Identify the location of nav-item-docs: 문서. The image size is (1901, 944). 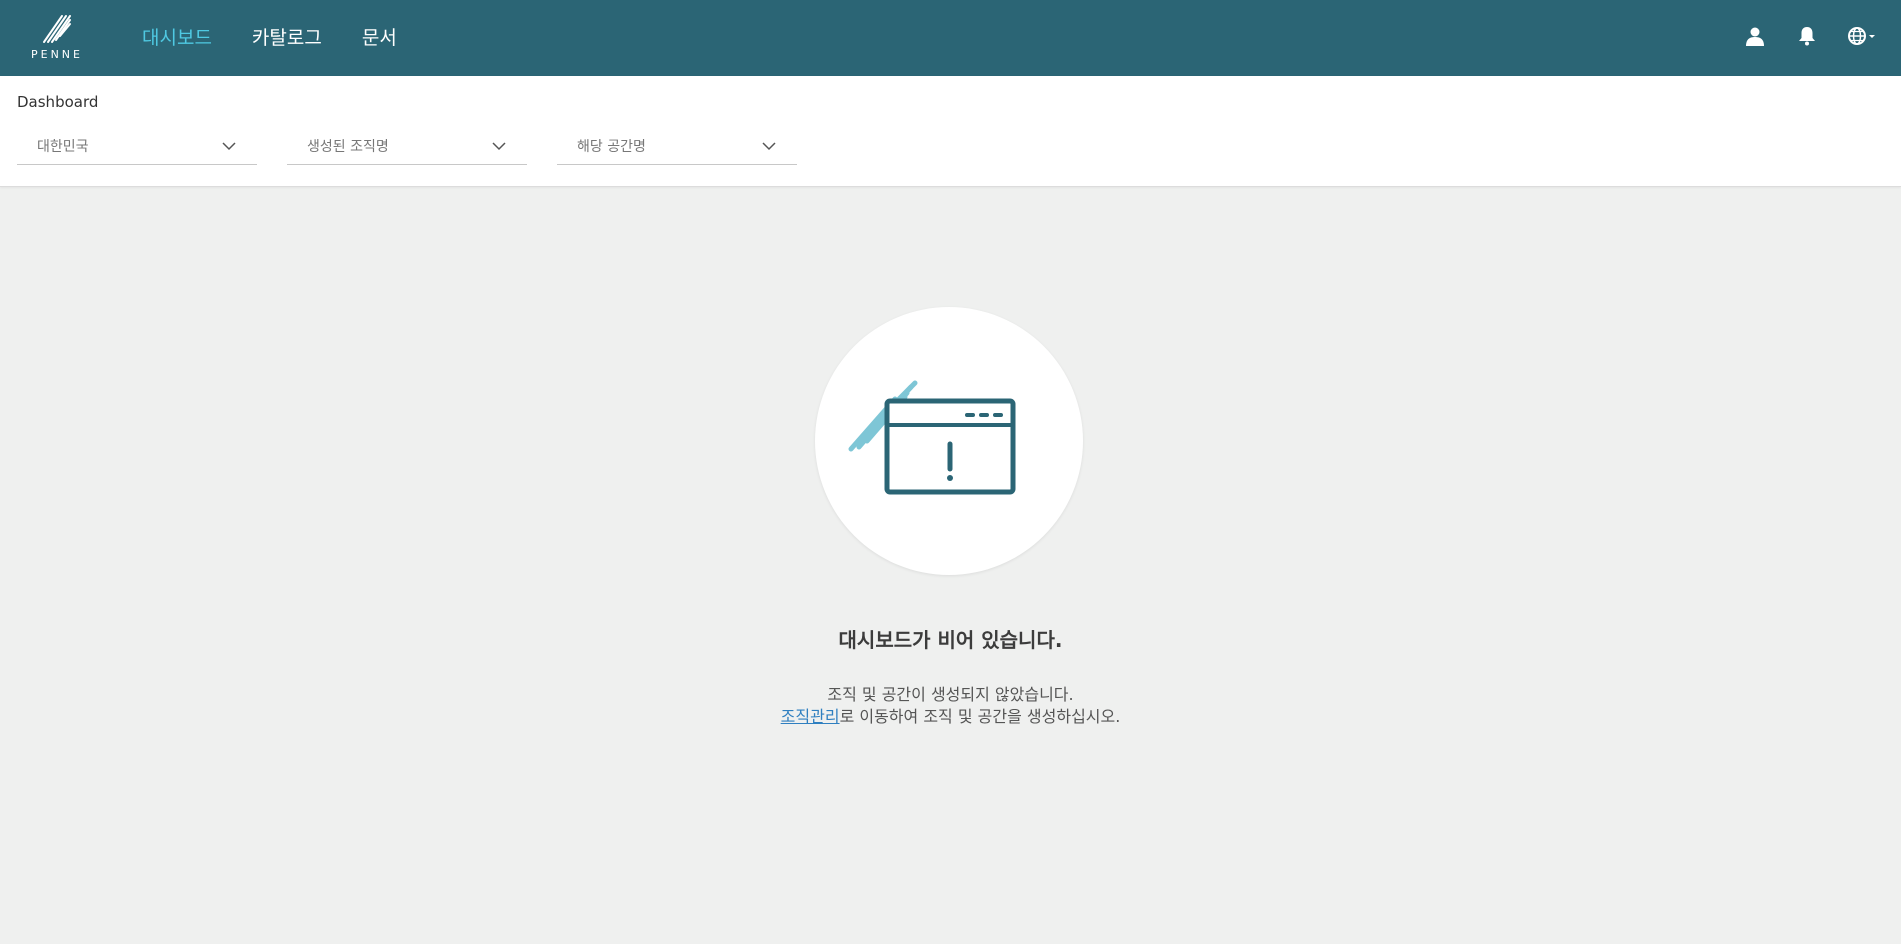
(379, 38).